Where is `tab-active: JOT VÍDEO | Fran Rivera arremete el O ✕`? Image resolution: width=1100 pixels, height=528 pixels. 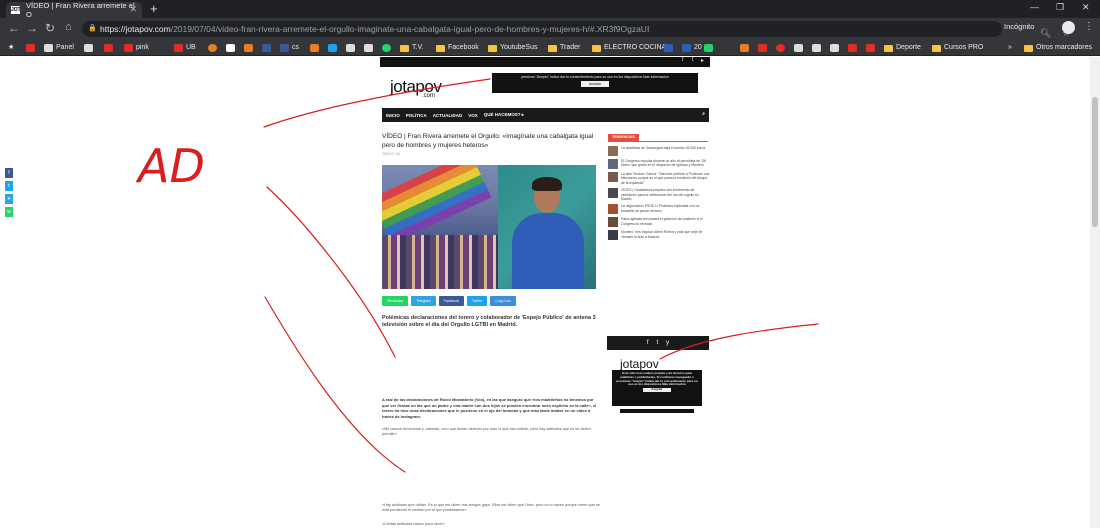
tab-active: JOT VÍDEO | Fran Rivera arremete el O ✕ is located at coordinates (74, 10).